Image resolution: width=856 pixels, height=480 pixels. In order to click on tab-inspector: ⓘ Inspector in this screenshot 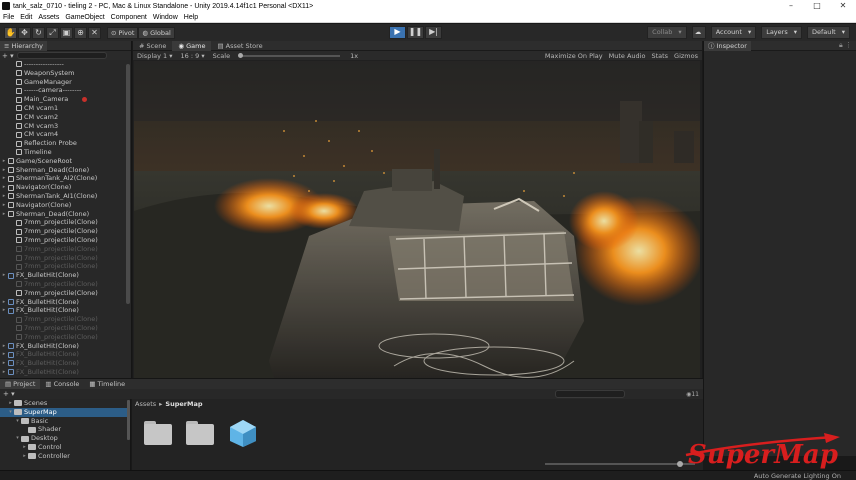, I will do `click(727, 45)`.